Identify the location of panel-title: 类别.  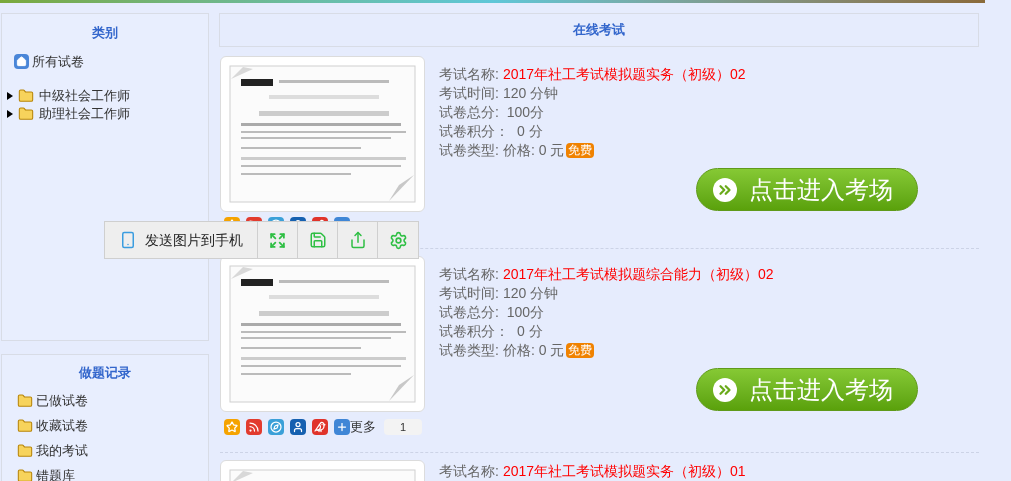
(105, 33).